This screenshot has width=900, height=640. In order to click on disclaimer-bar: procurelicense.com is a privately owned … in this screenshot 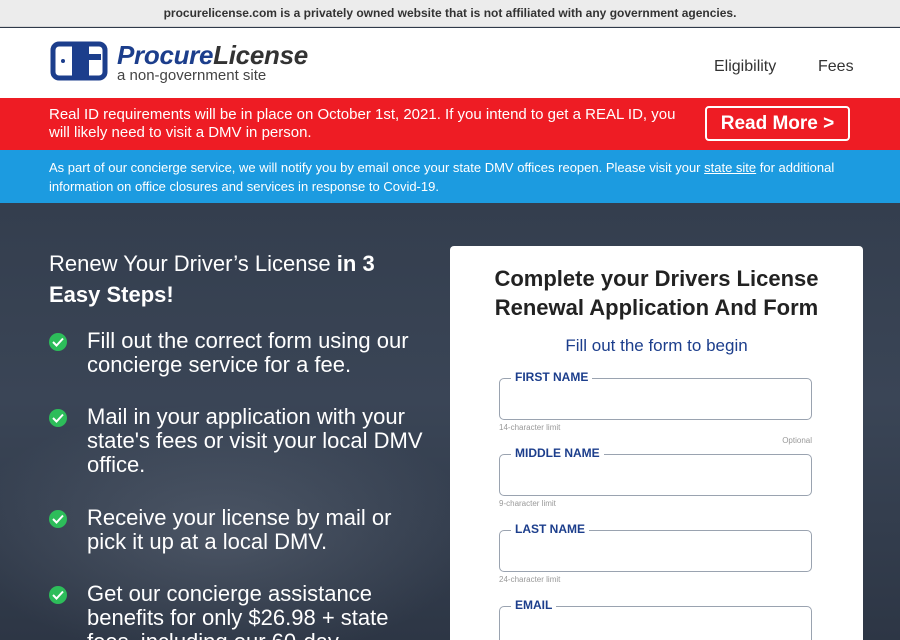, I will do `click(450, 13)`.